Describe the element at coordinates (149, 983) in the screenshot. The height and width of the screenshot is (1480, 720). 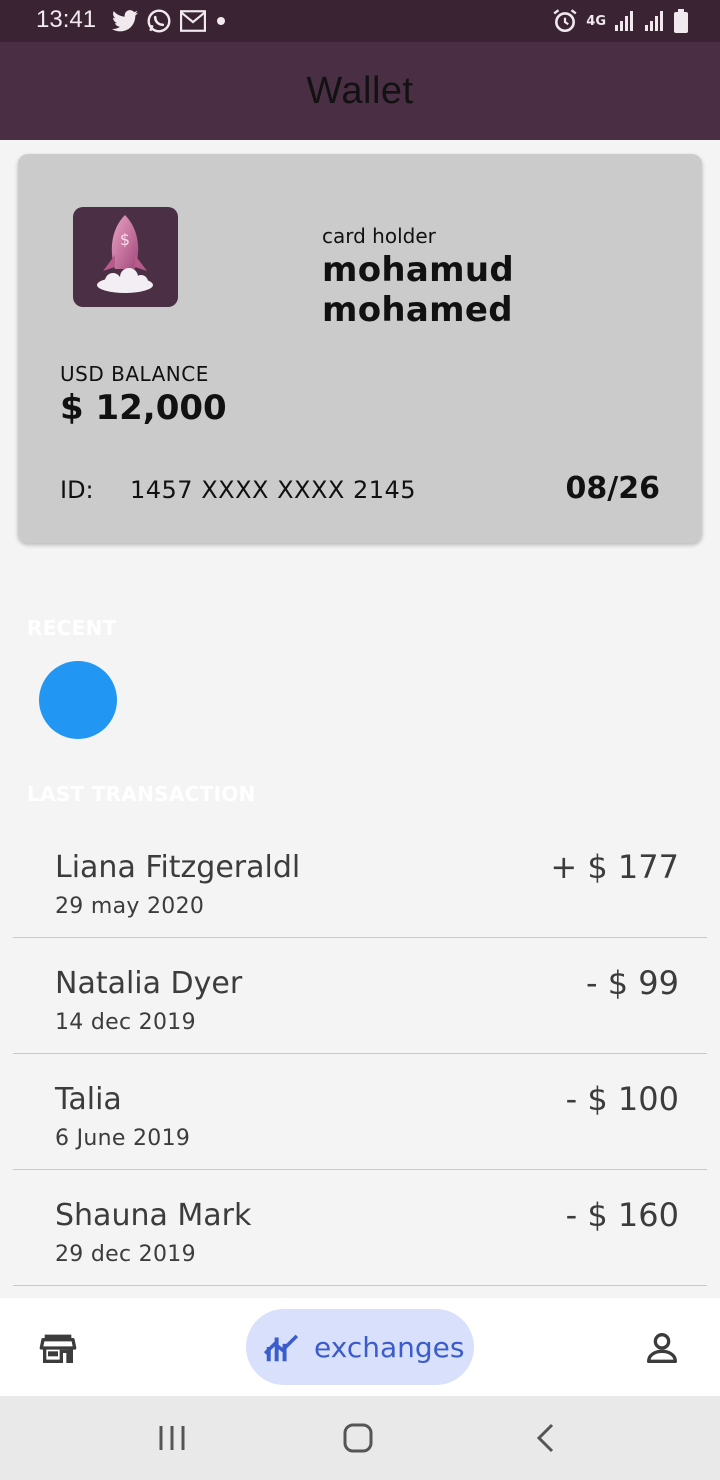
I see `transaction-name: Natalia Dyer` at that location.